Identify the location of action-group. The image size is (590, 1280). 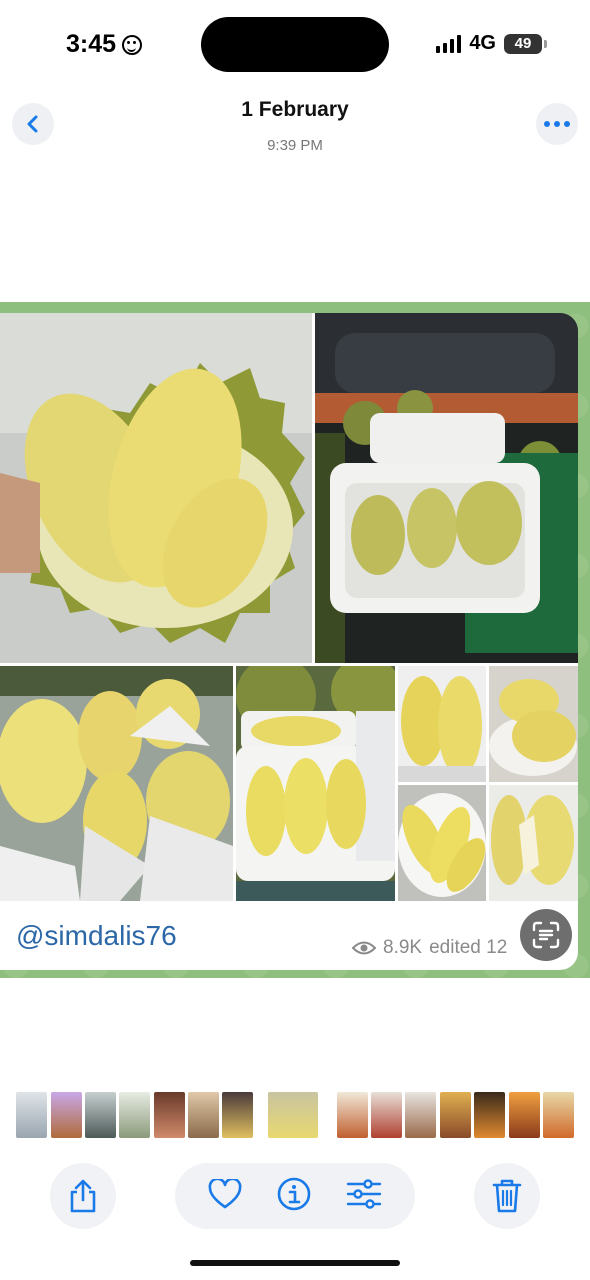
(295, 1196).